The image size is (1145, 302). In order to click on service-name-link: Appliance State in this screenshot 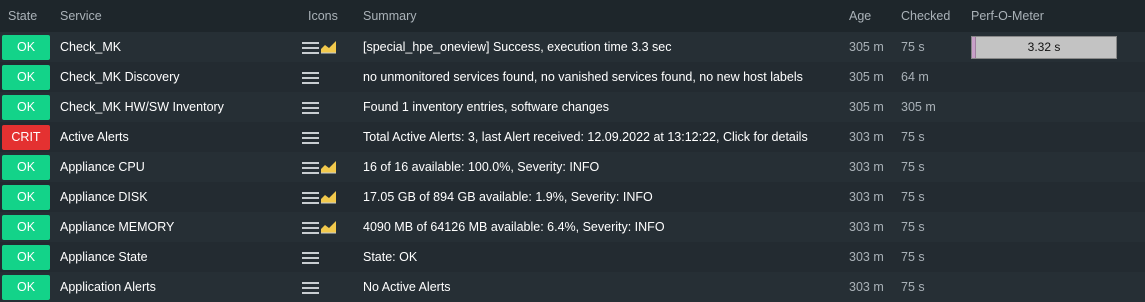, I will do `click(104, 257)`.